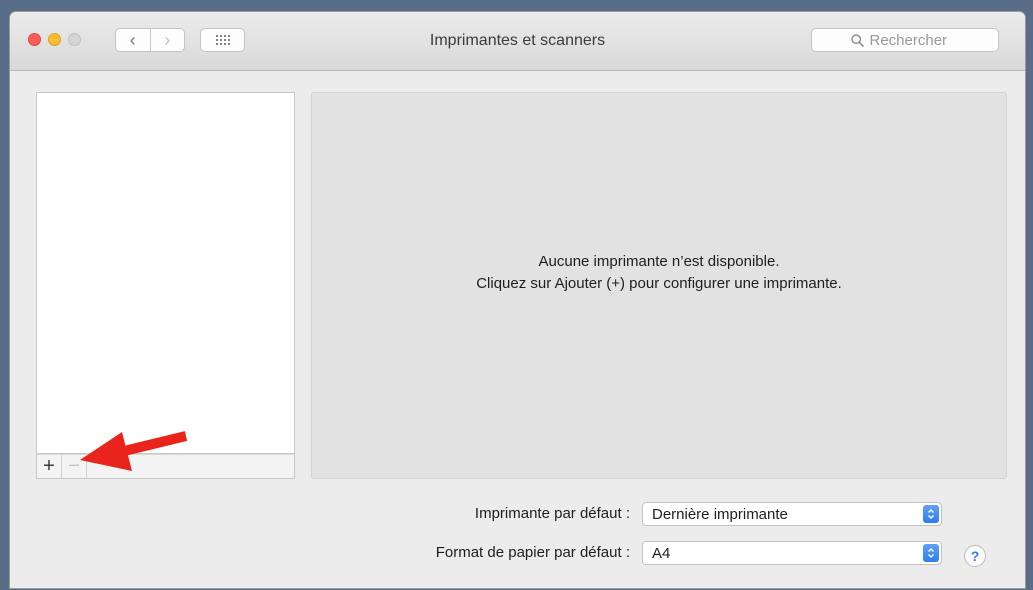 Image resolution: width=1033 pixels, height=590 pixels. I want to click on default-printer-label: Imprimante par défaut :, so click(552, 513).